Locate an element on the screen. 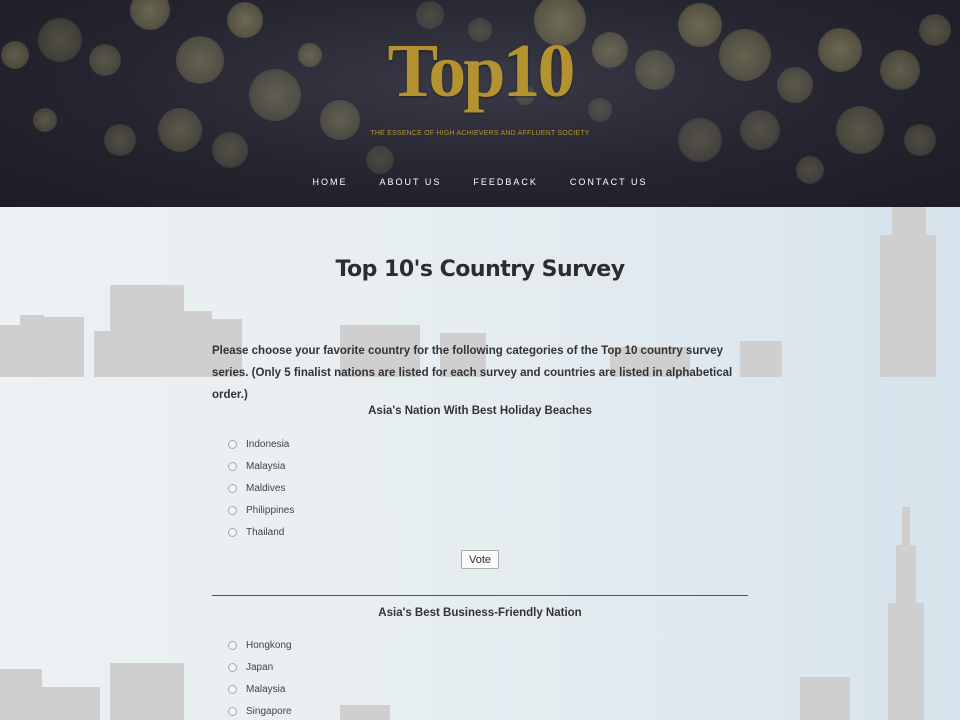  option-label: Hongkong is located at coordinates (269, 645).